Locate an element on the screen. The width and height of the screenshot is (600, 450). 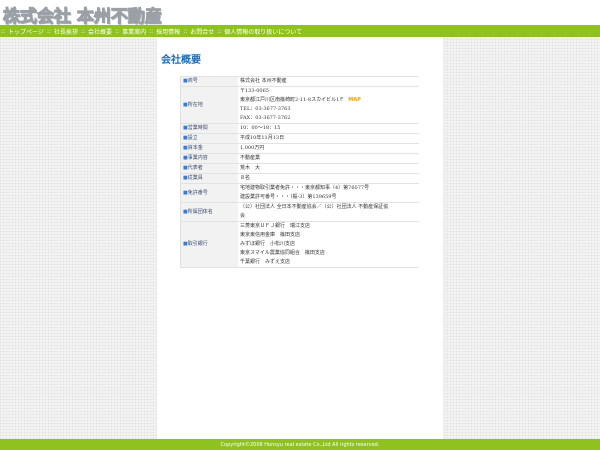
row-value: （公）社団法人 全日本不動産協会／（公）社団法人 不動産保証協 会 is located at coordinates (328, 212).